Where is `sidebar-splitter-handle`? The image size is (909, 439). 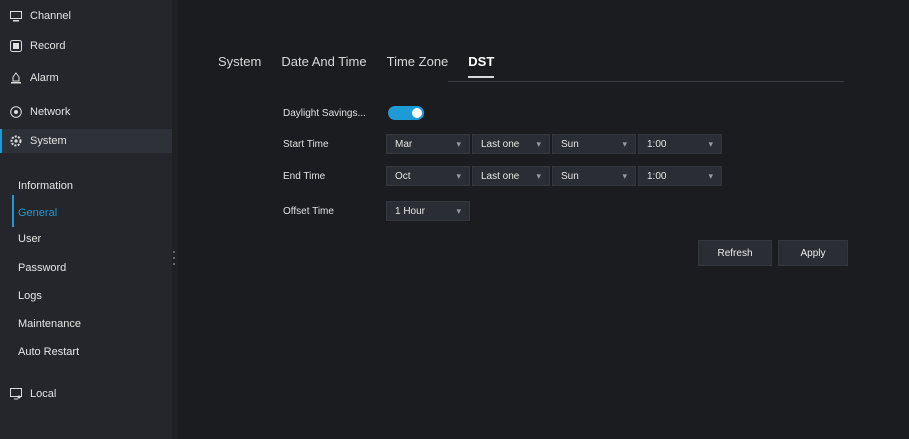
sidebar-splitter-handle is located at coordinates (174, 258).